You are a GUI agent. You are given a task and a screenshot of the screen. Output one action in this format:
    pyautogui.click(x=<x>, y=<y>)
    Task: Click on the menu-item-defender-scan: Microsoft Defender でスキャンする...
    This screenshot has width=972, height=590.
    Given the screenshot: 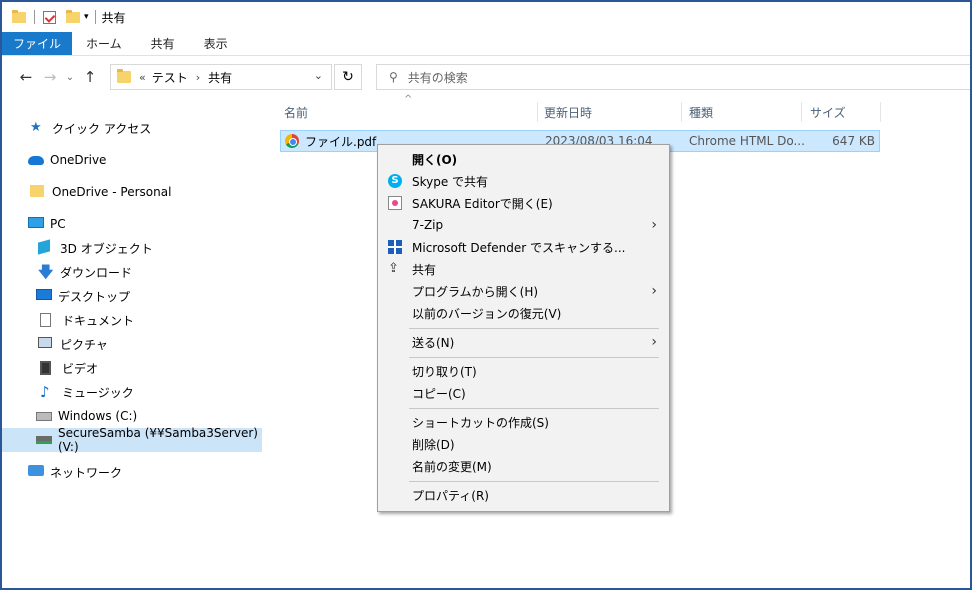 What is the action you would take?
    pyautogui.click(x=523, y=247)
    